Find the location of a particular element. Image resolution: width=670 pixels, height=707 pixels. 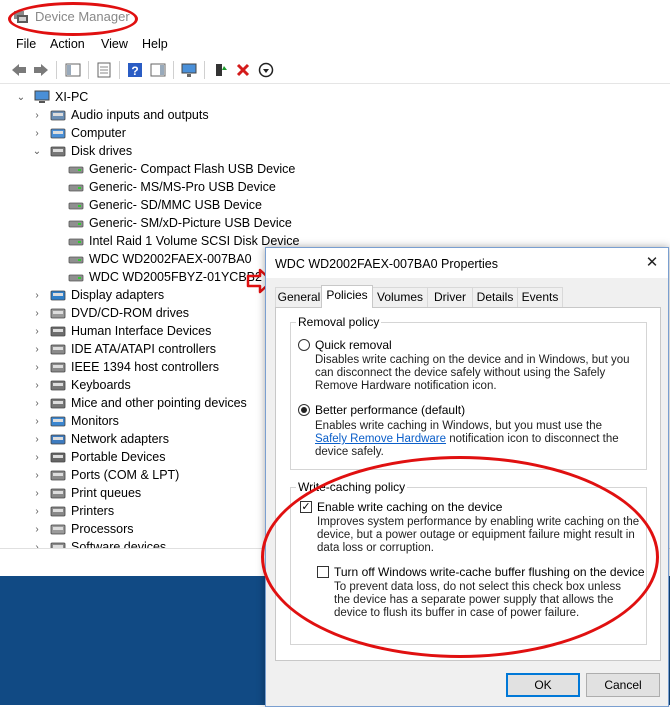

tree-category-label: Mice and other pointing devices is located at coordinates (159, 403).